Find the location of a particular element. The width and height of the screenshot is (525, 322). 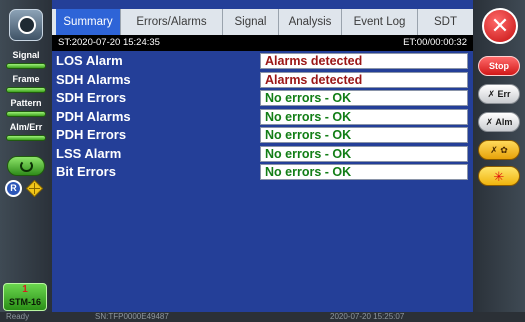

inject-error-button: ✗ Err is located at coordinates (499, 94).